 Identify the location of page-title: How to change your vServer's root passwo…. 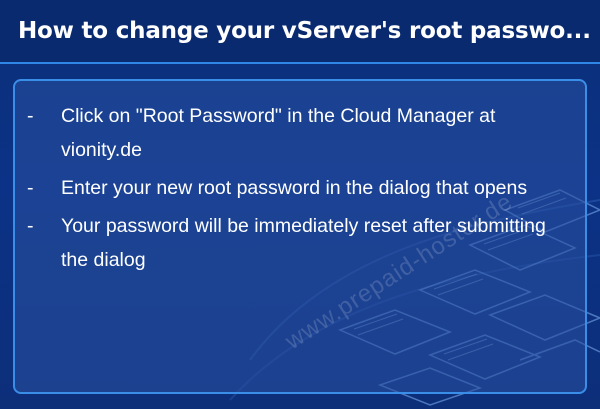
(304, 31).